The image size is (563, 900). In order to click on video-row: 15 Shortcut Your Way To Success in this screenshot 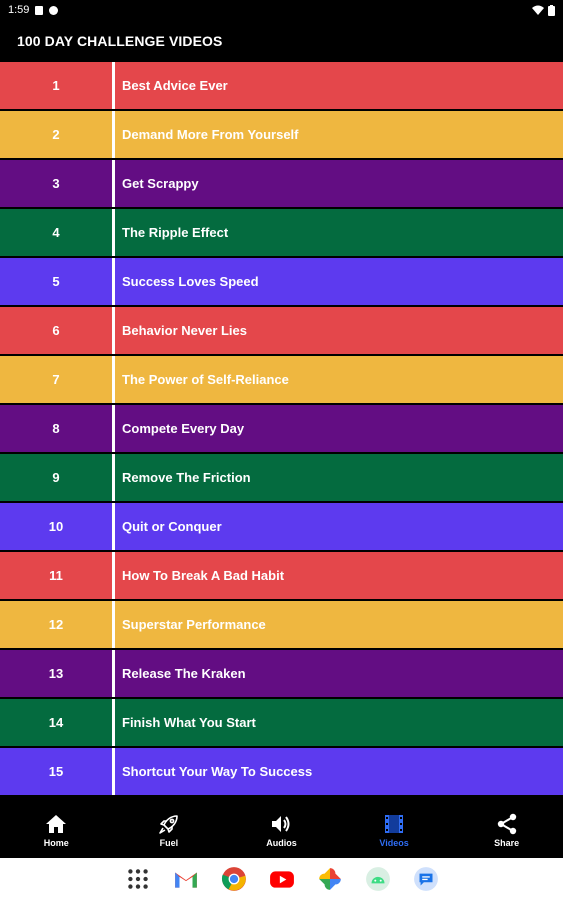, I will do `click(281, 771)`.